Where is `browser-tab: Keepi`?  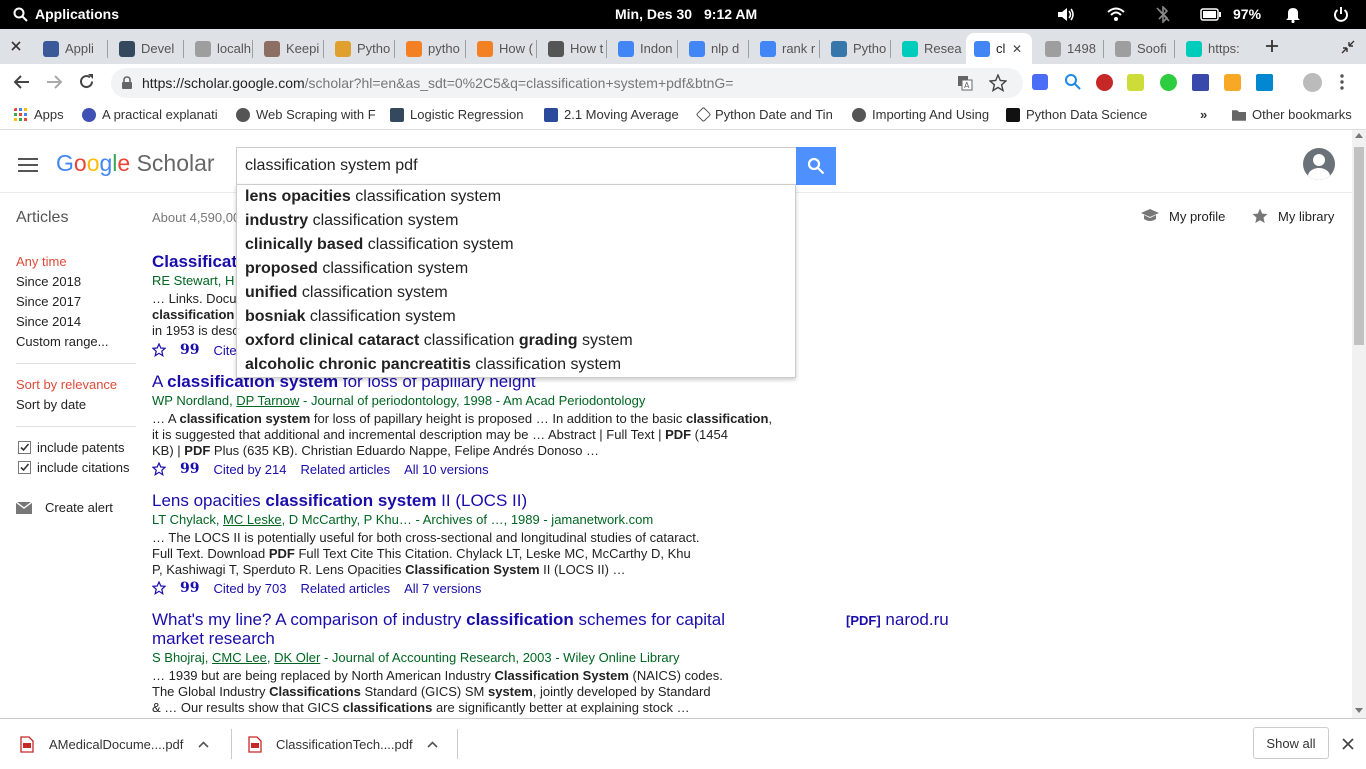
browser-tab: Keepi is located at coordinates (290, 48).